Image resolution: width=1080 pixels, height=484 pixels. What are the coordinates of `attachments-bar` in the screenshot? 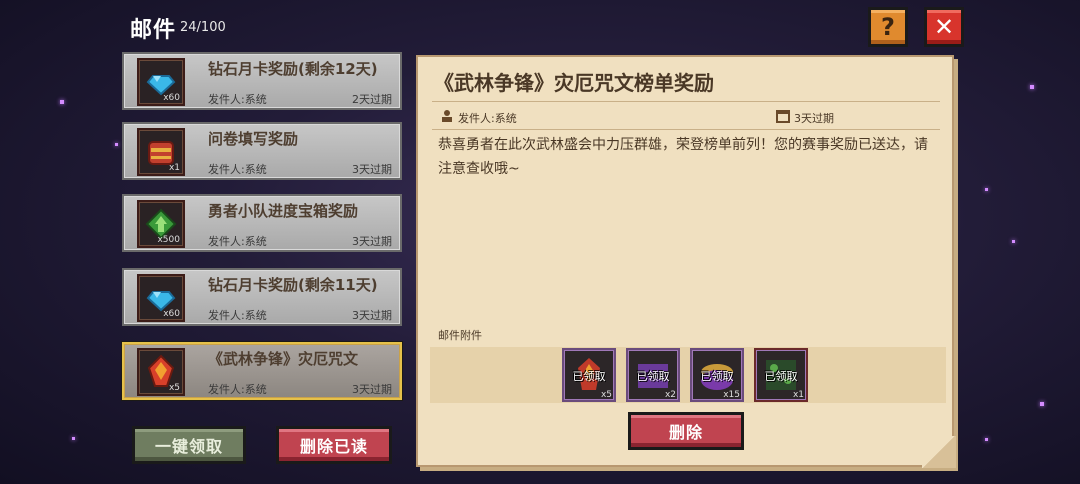 It's located at (688, 375).